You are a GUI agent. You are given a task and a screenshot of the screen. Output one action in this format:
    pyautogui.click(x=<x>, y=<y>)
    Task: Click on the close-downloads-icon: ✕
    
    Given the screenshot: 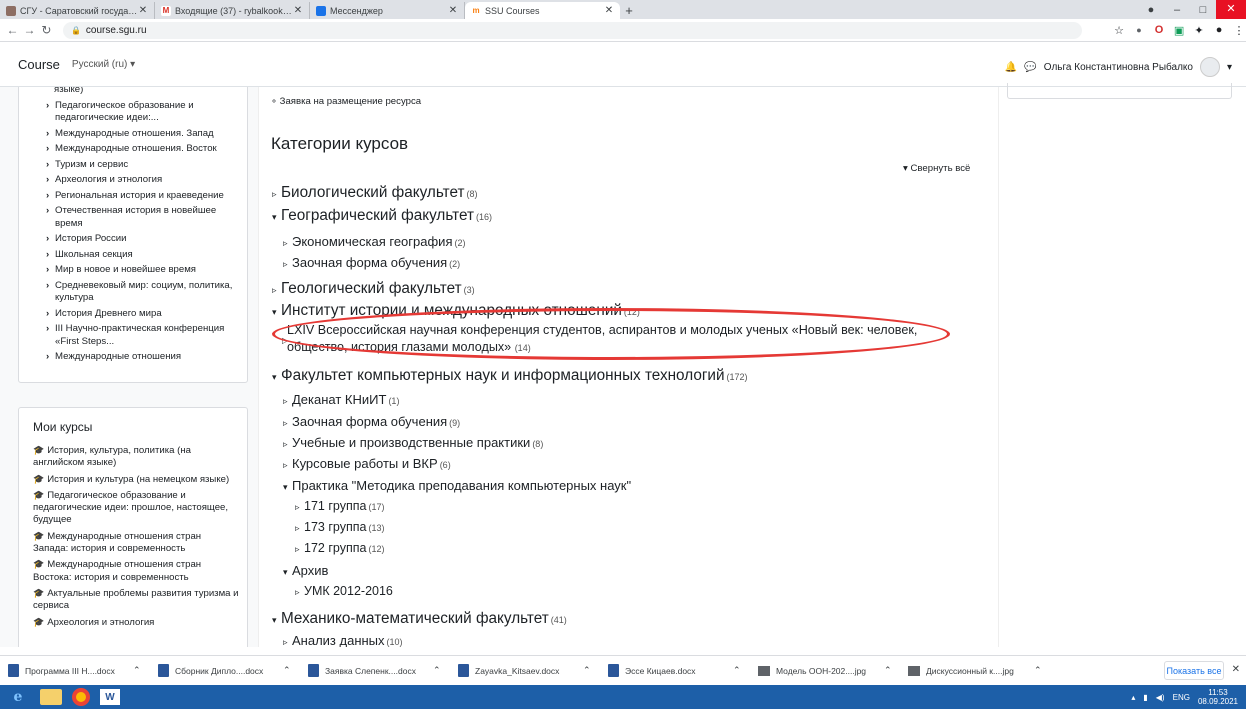 What is the action you would take?
    pyautogui.click(x=1236, y=669)
    